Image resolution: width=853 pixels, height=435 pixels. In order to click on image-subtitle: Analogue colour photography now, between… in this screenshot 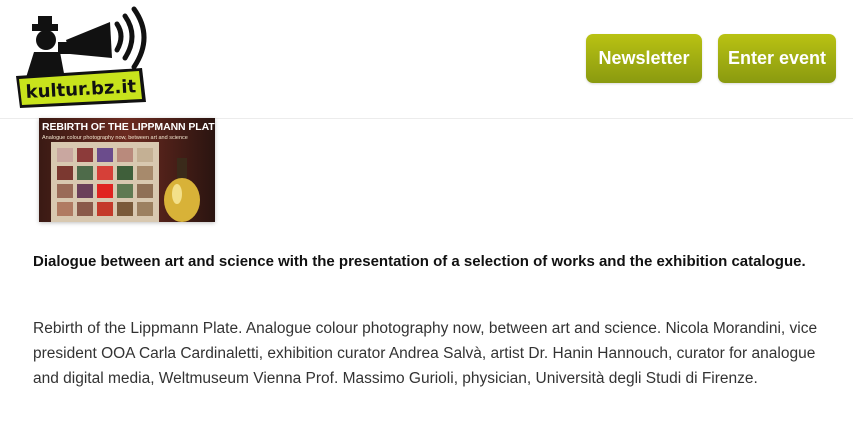, I will do `click(115, 138)`.